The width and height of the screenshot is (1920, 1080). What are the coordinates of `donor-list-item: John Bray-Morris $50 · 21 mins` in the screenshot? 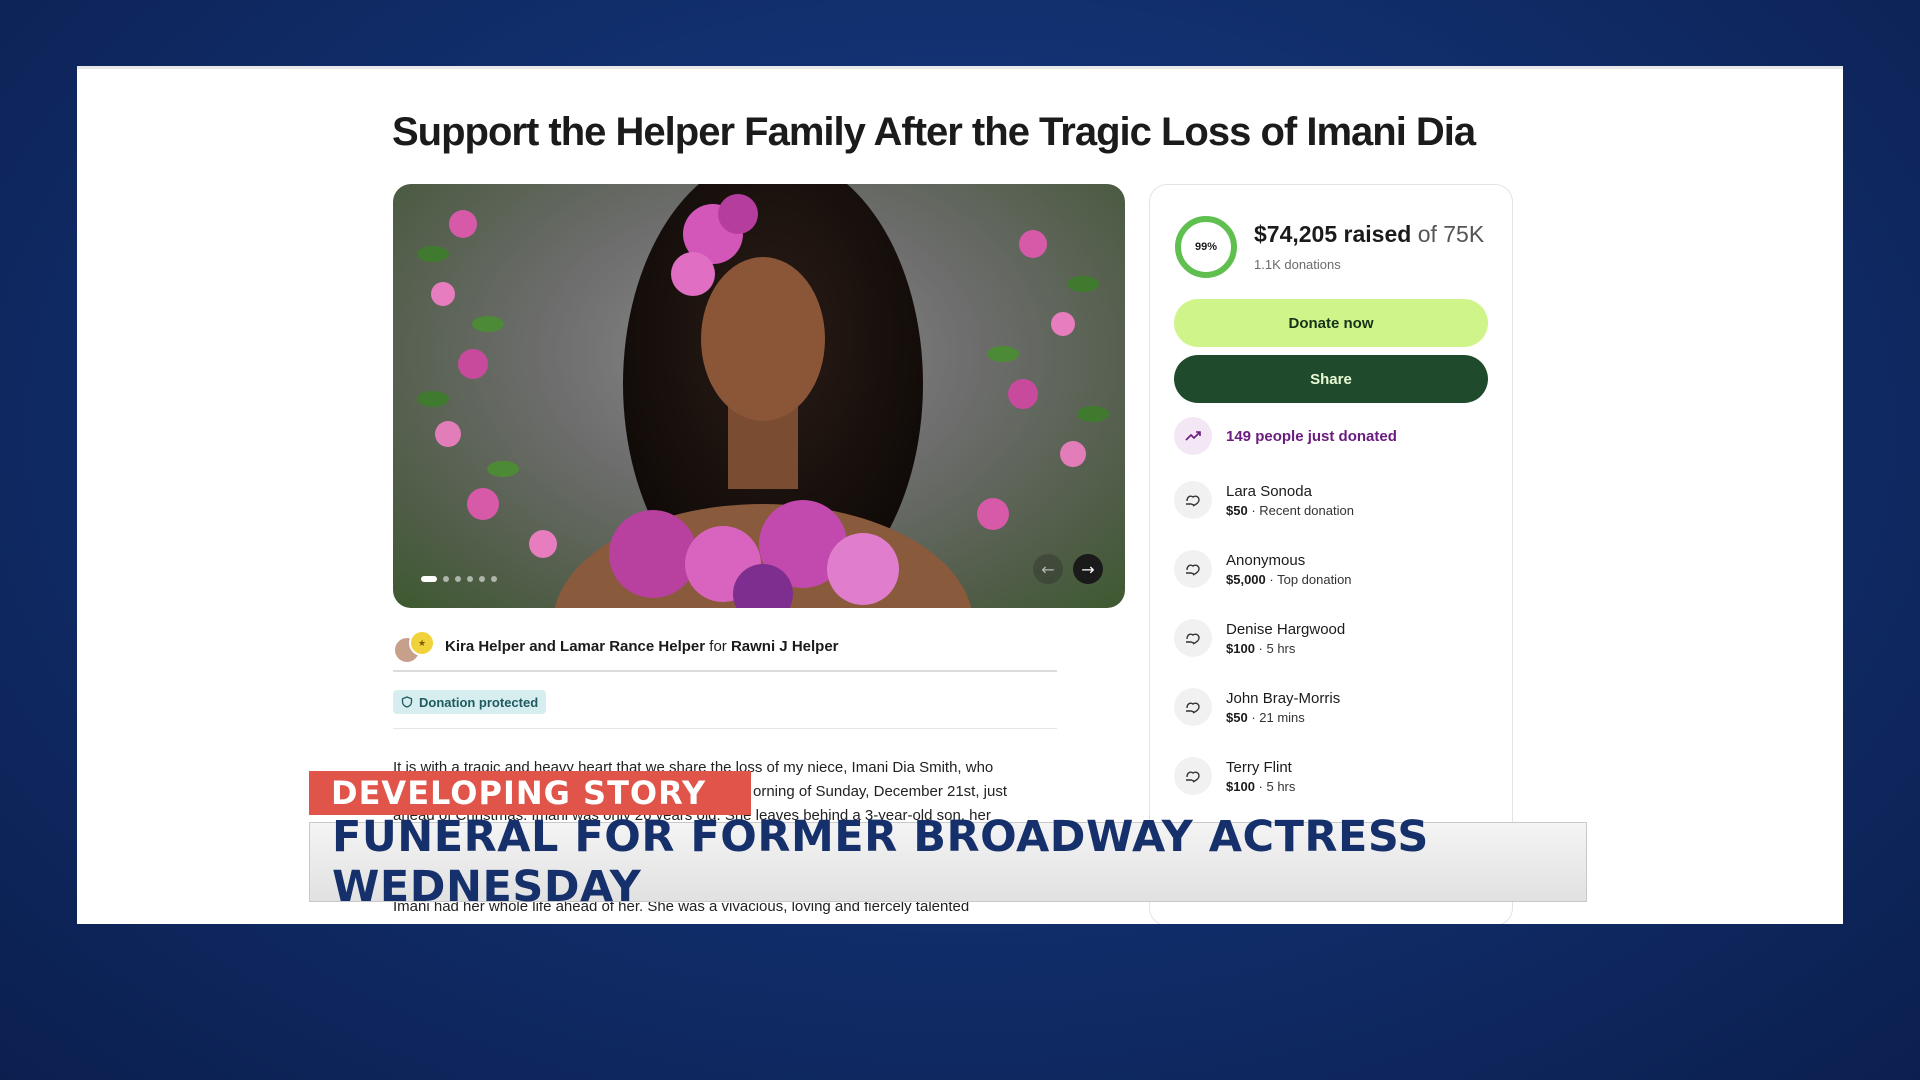 It's located at (1257, 707).